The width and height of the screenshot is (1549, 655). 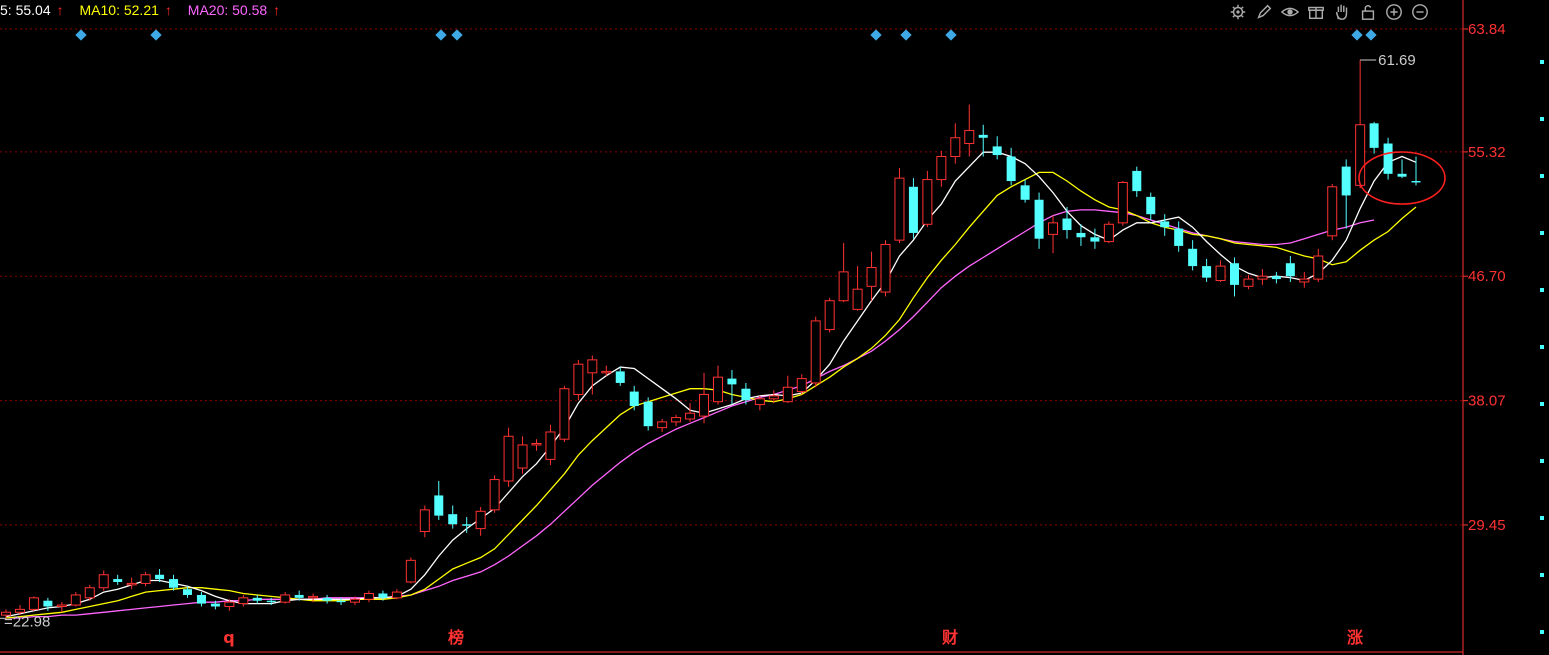 What do you see at coordinates (228, 637) in the screenshot?
I see `event-marker-1: q` at bounding box center [228, 637].